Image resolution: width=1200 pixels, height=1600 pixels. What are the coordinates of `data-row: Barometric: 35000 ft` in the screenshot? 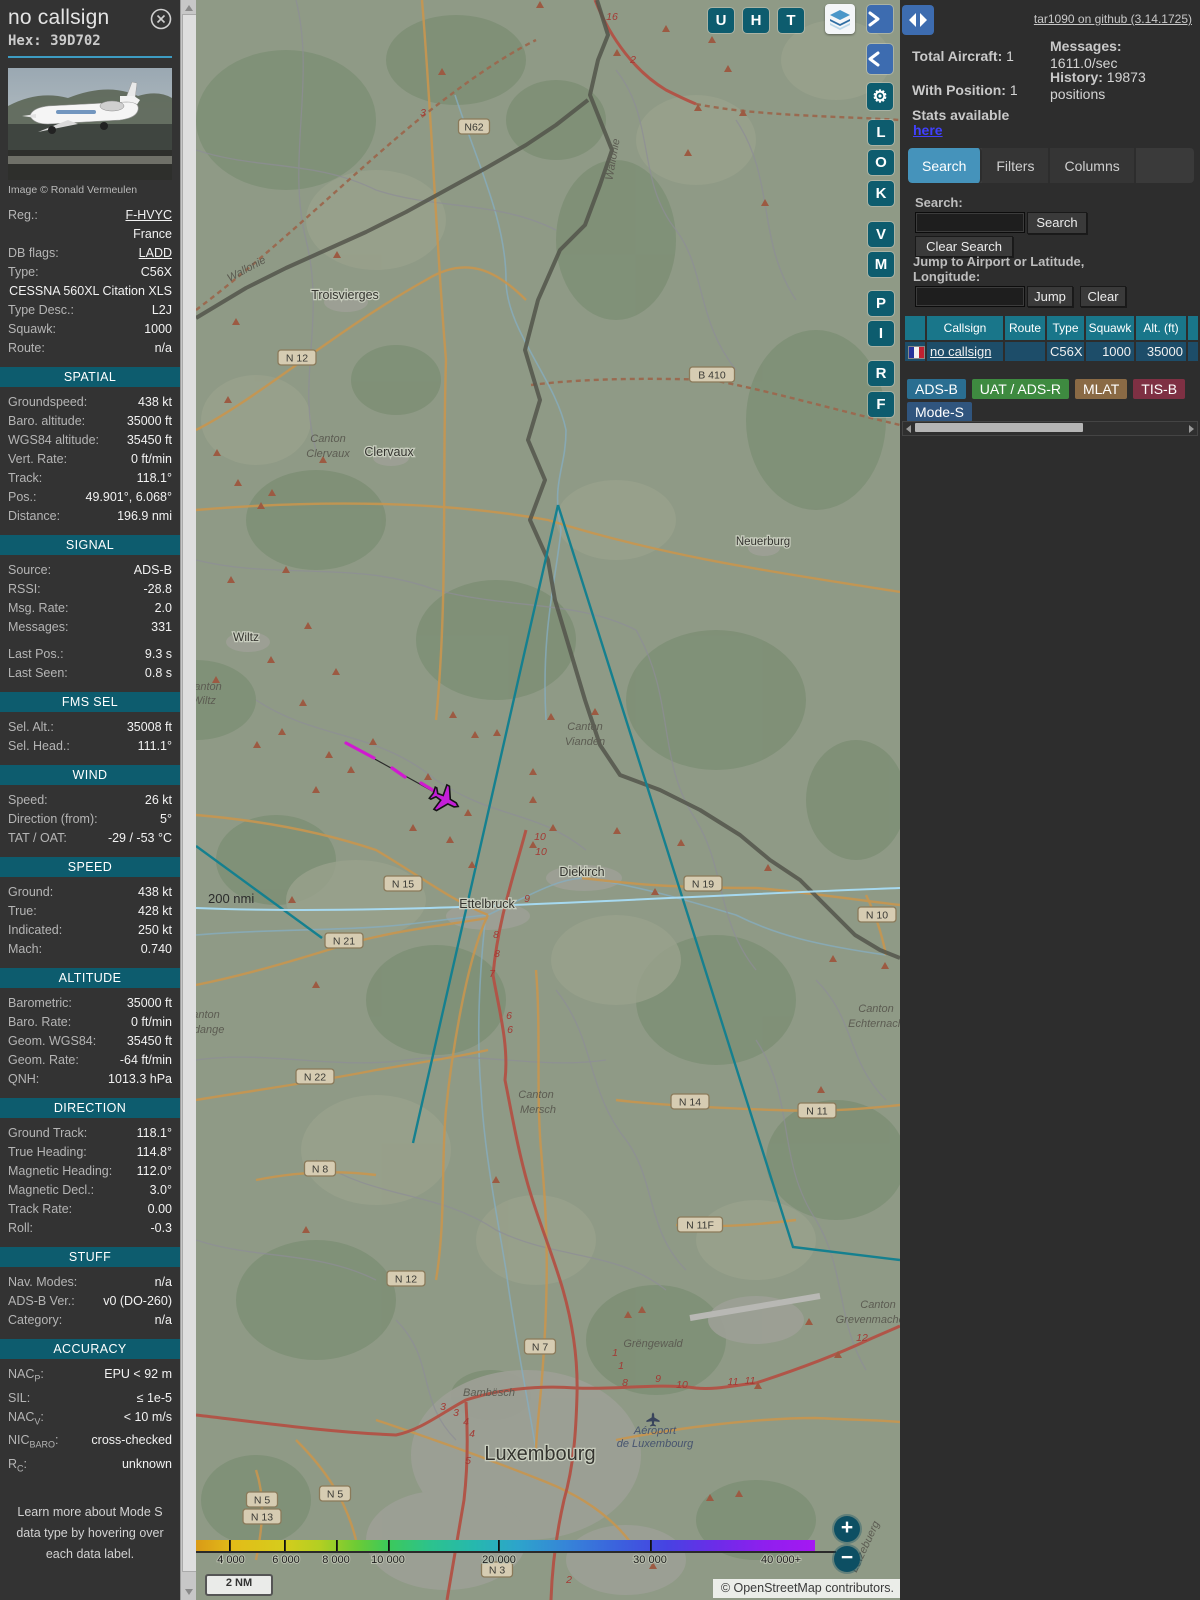 It's located at (90, 1003).